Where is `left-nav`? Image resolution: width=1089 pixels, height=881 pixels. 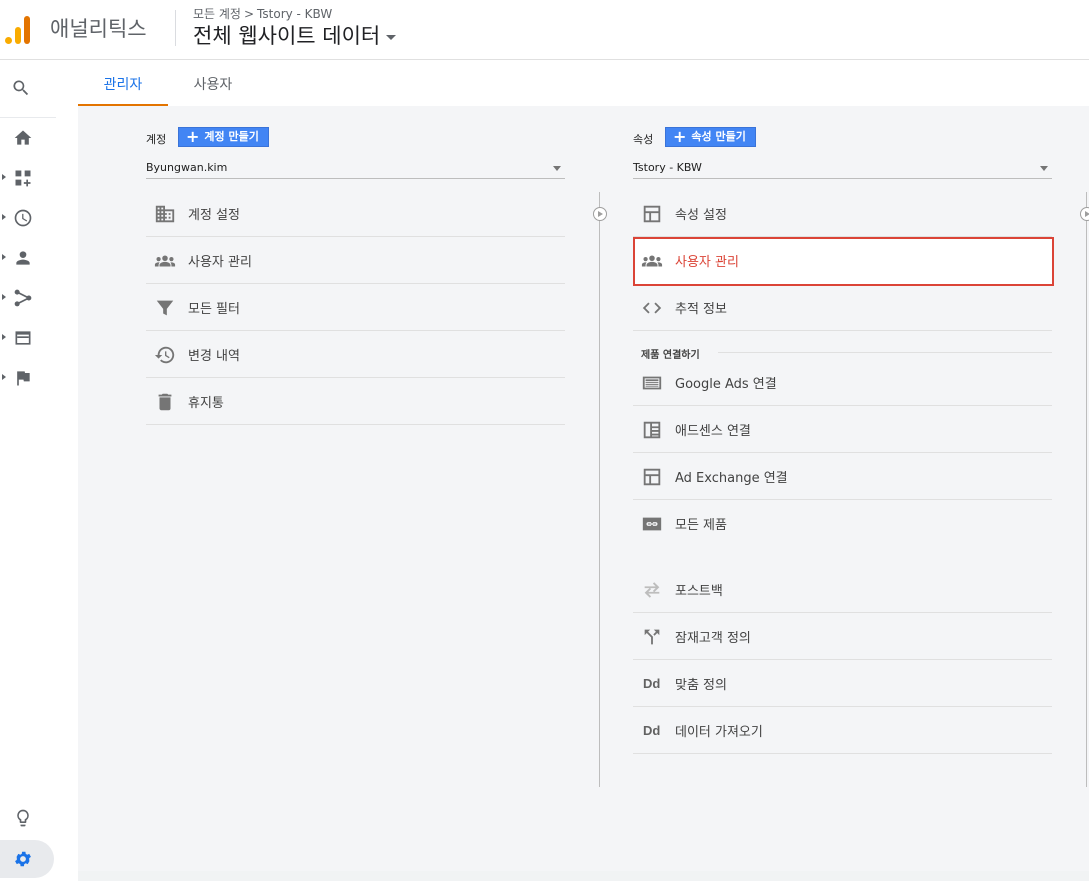 left-nav is located at coordinates (28, 470).